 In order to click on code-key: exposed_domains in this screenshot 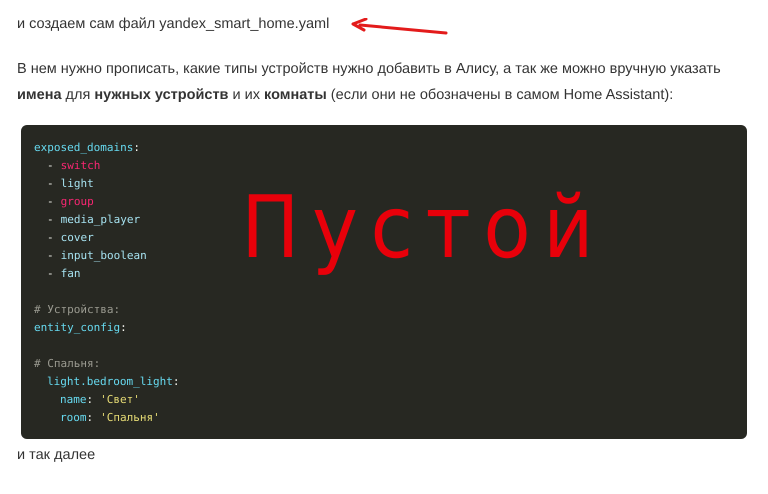, I will do `click(84, 148)`.